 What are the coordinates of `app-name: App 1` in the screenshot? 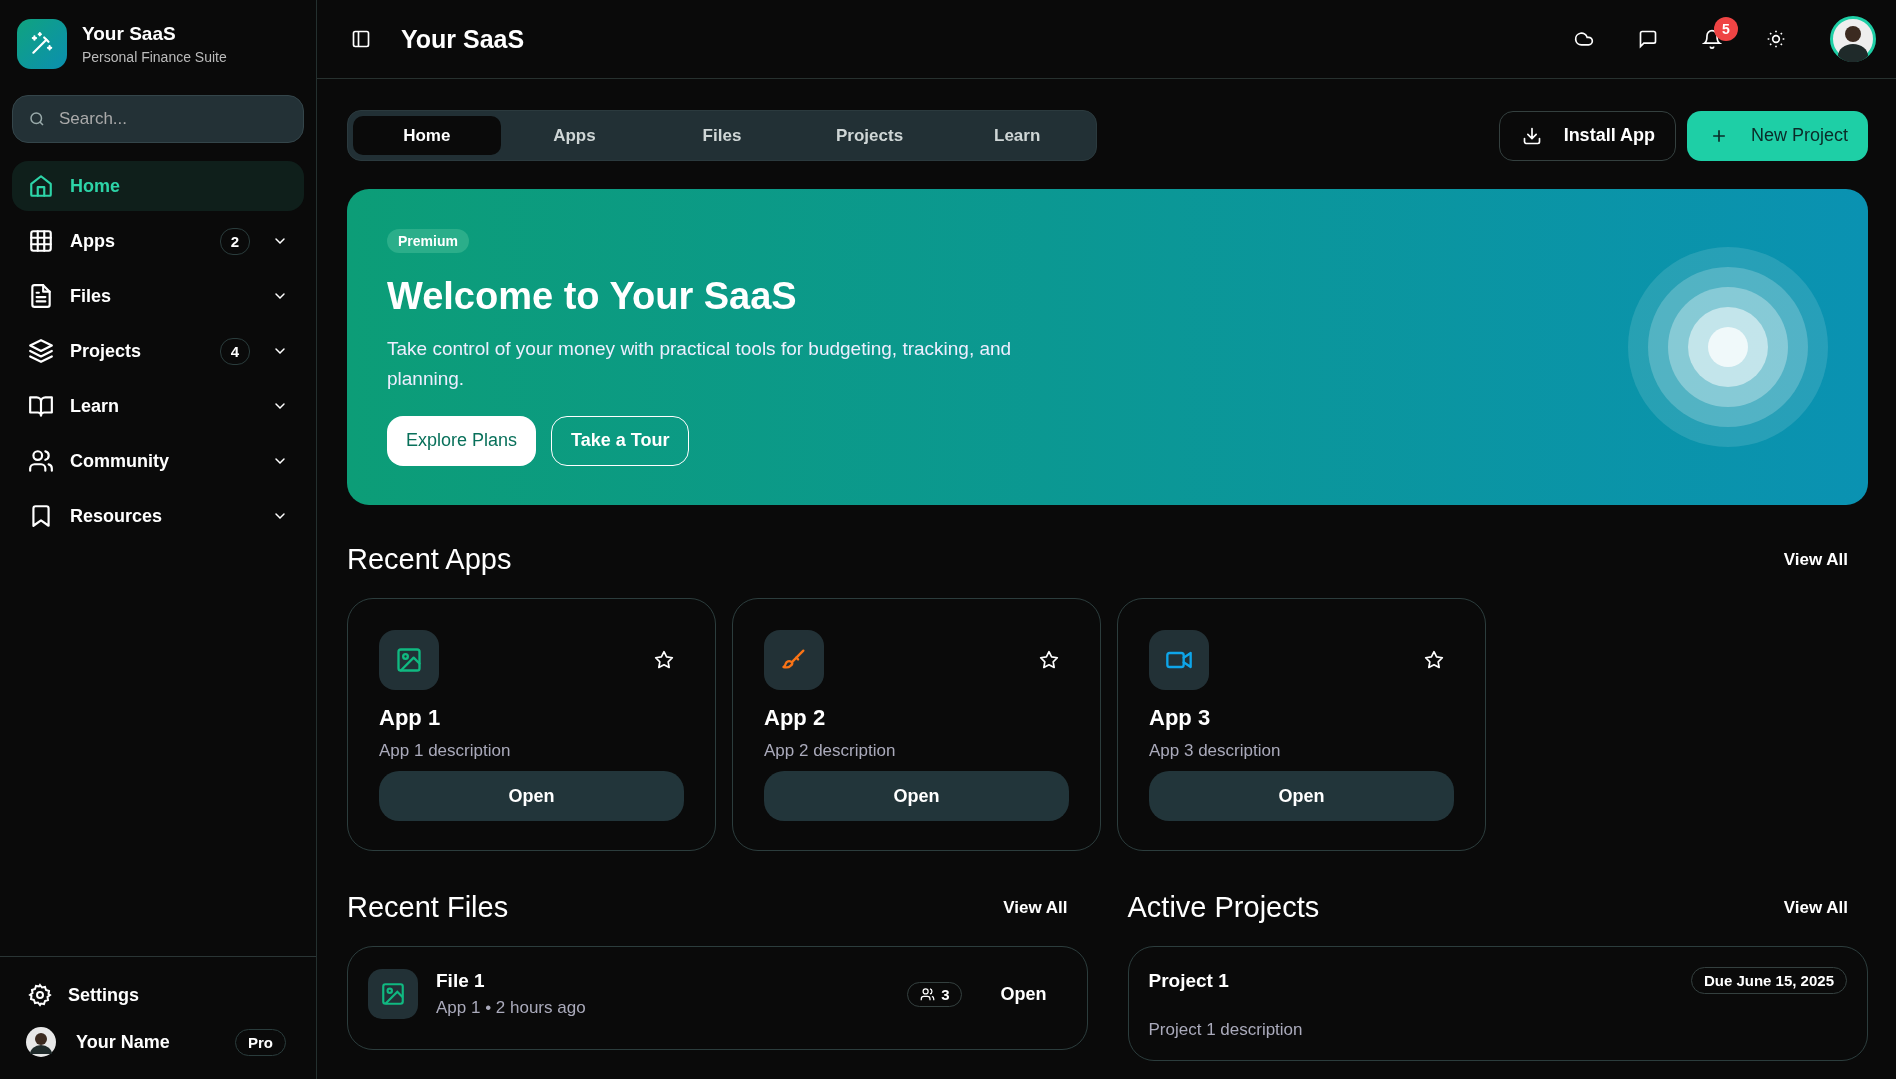 It's located at (410, 718).